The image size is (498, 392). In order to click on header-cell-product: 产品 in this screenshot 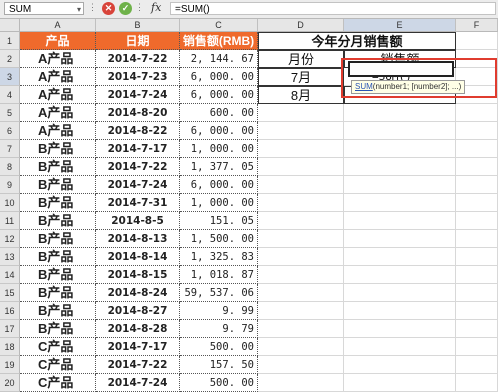, I will do `click(58, 41)`.